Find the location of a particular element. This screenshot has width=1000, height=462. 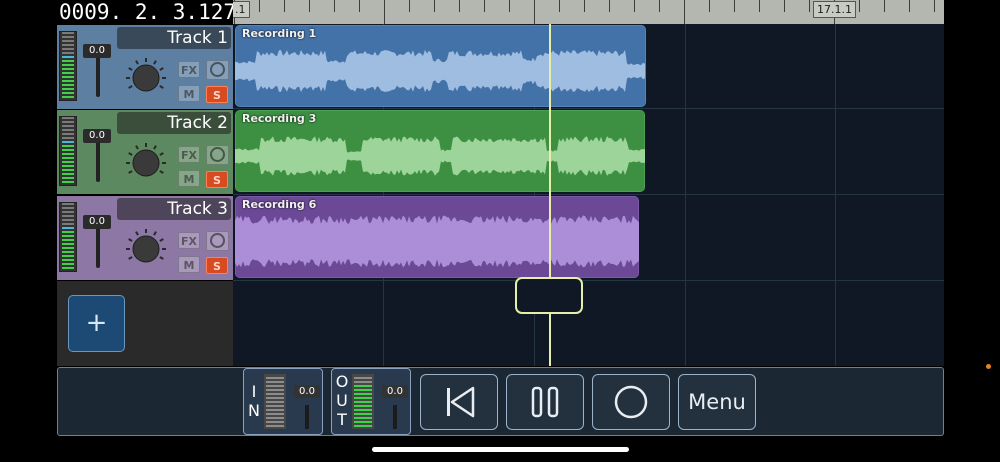

output-letter: U is located at coordinates (342, 400).